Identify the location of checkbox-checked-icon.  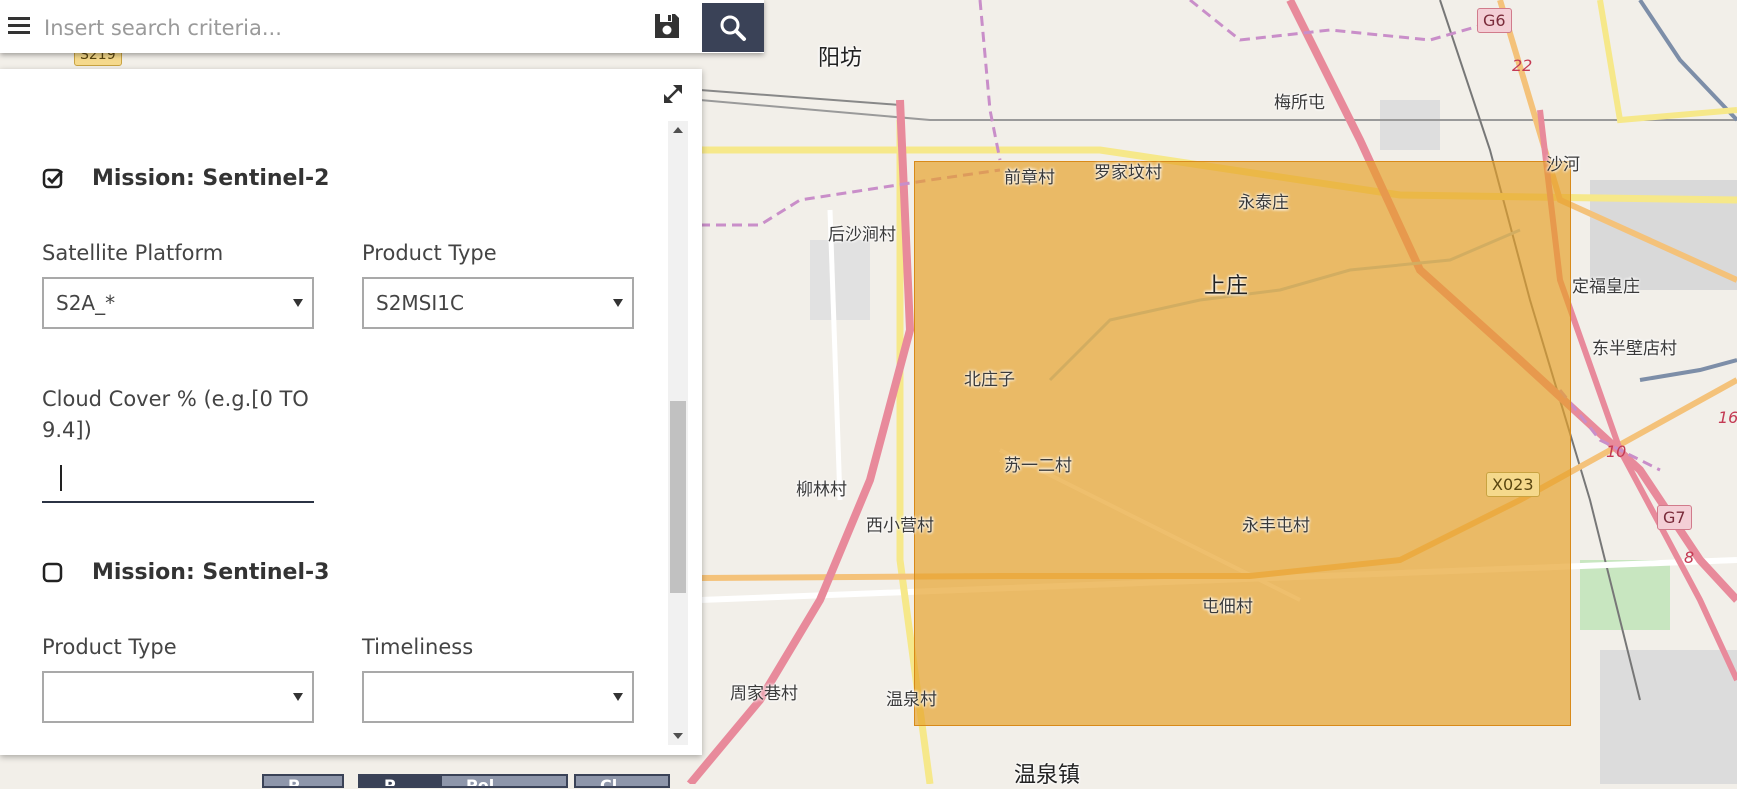
(53, 178).